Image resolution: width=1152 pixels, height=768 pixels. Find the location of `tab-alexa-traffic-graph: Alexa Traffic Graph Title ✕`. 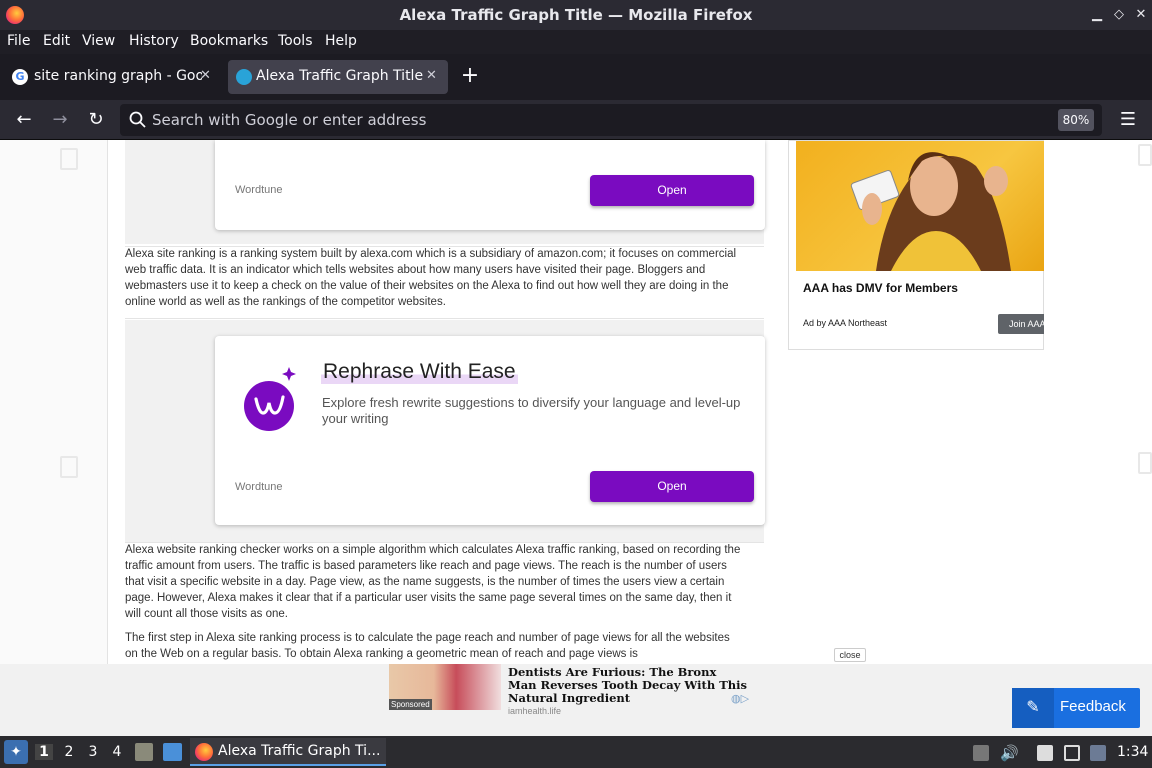

tab-alexa-traffic-graph: Alexa Traffic Graph Title ✕ is located at coordinates (338, 77).